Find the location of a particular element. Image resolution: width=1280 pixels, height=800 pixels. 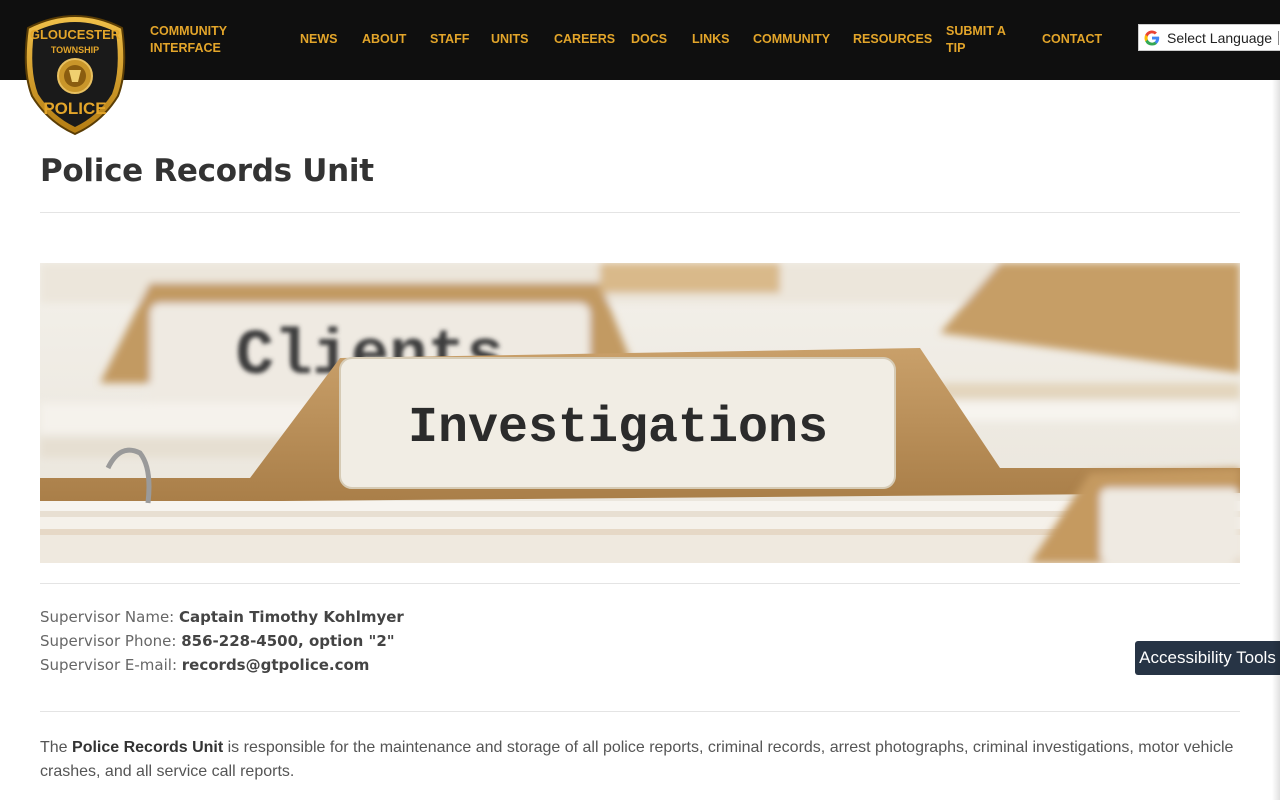

nav-contact: CONTACT is located at coordinates (1072, 39).